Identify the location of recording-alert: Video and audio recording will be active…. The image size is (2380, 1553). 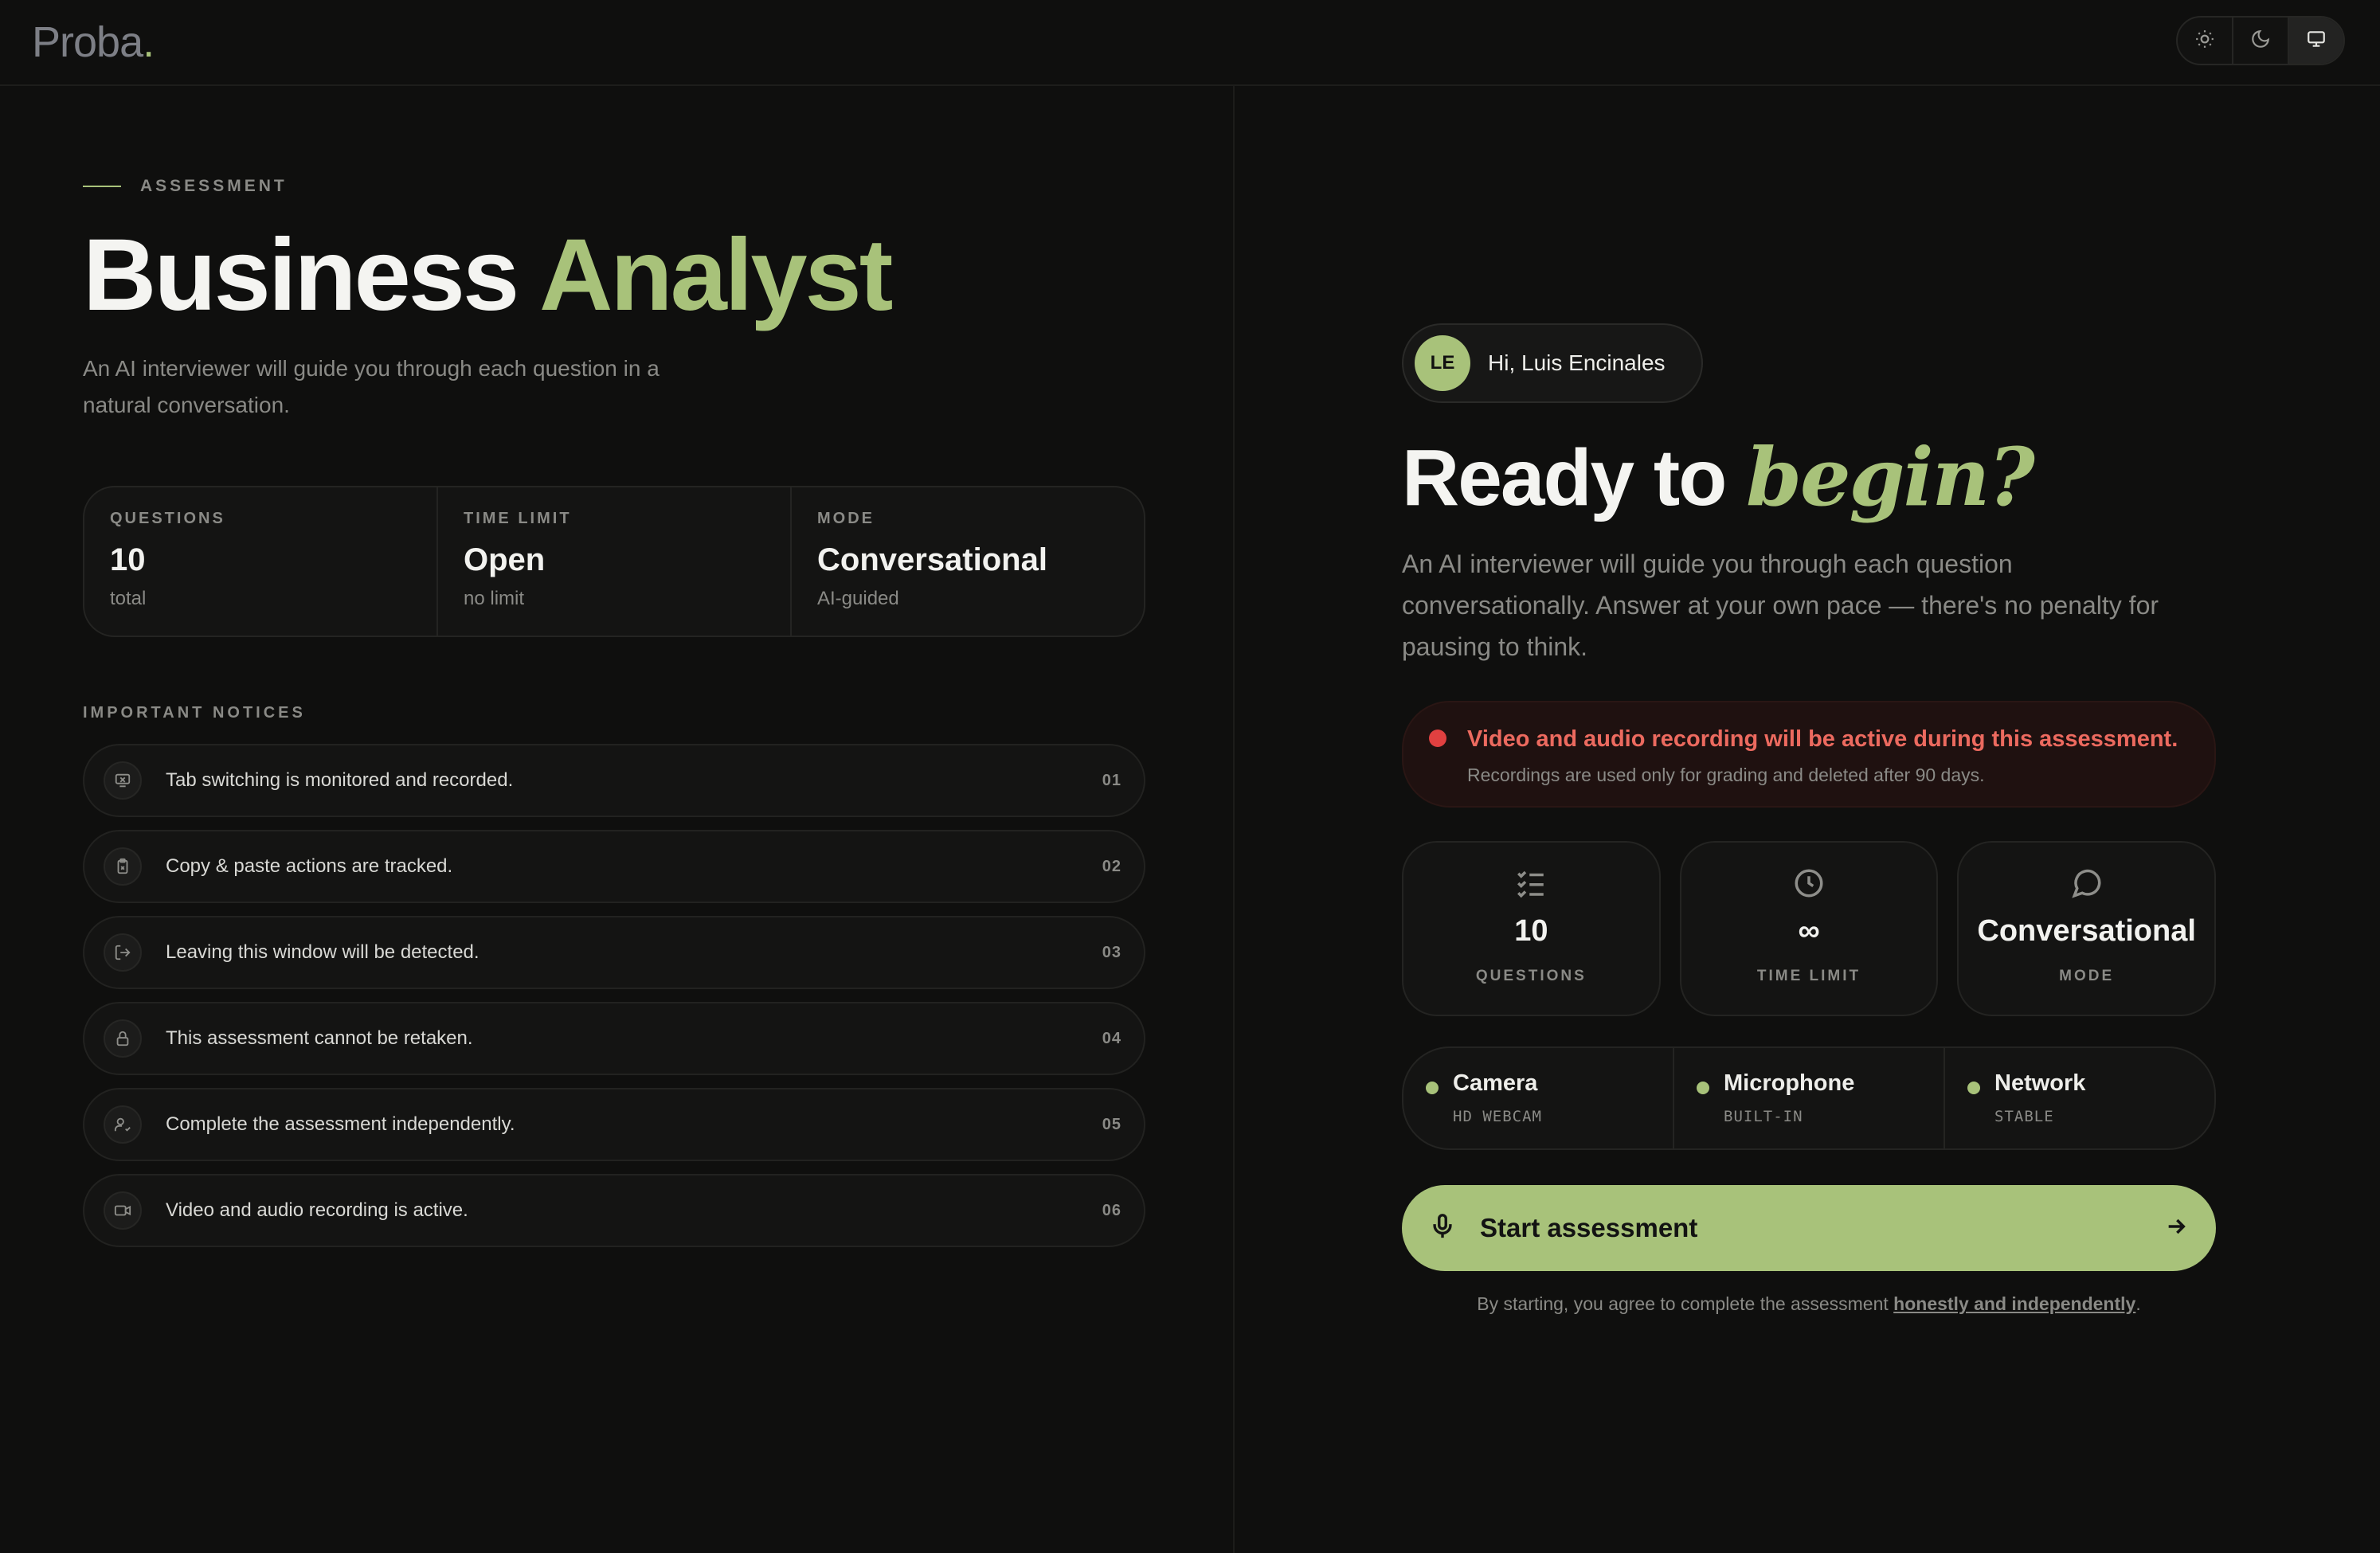
(1809, 754).